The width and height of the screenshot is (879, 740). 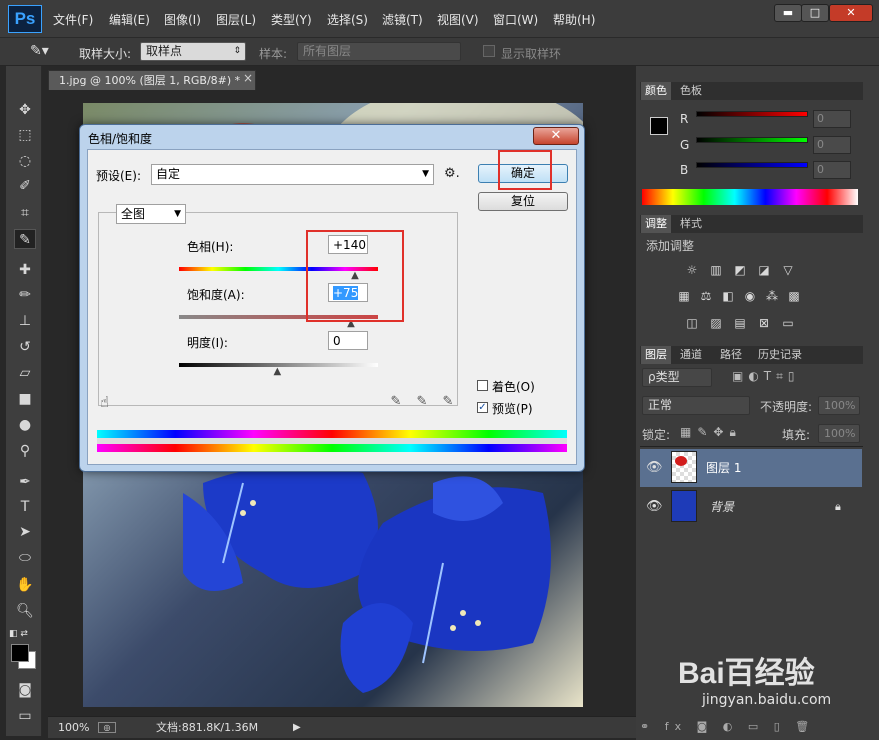 What do you see at coordinates (752, 165) in the screenshot?
I see `b-slider` at bounding box center [752, 165].